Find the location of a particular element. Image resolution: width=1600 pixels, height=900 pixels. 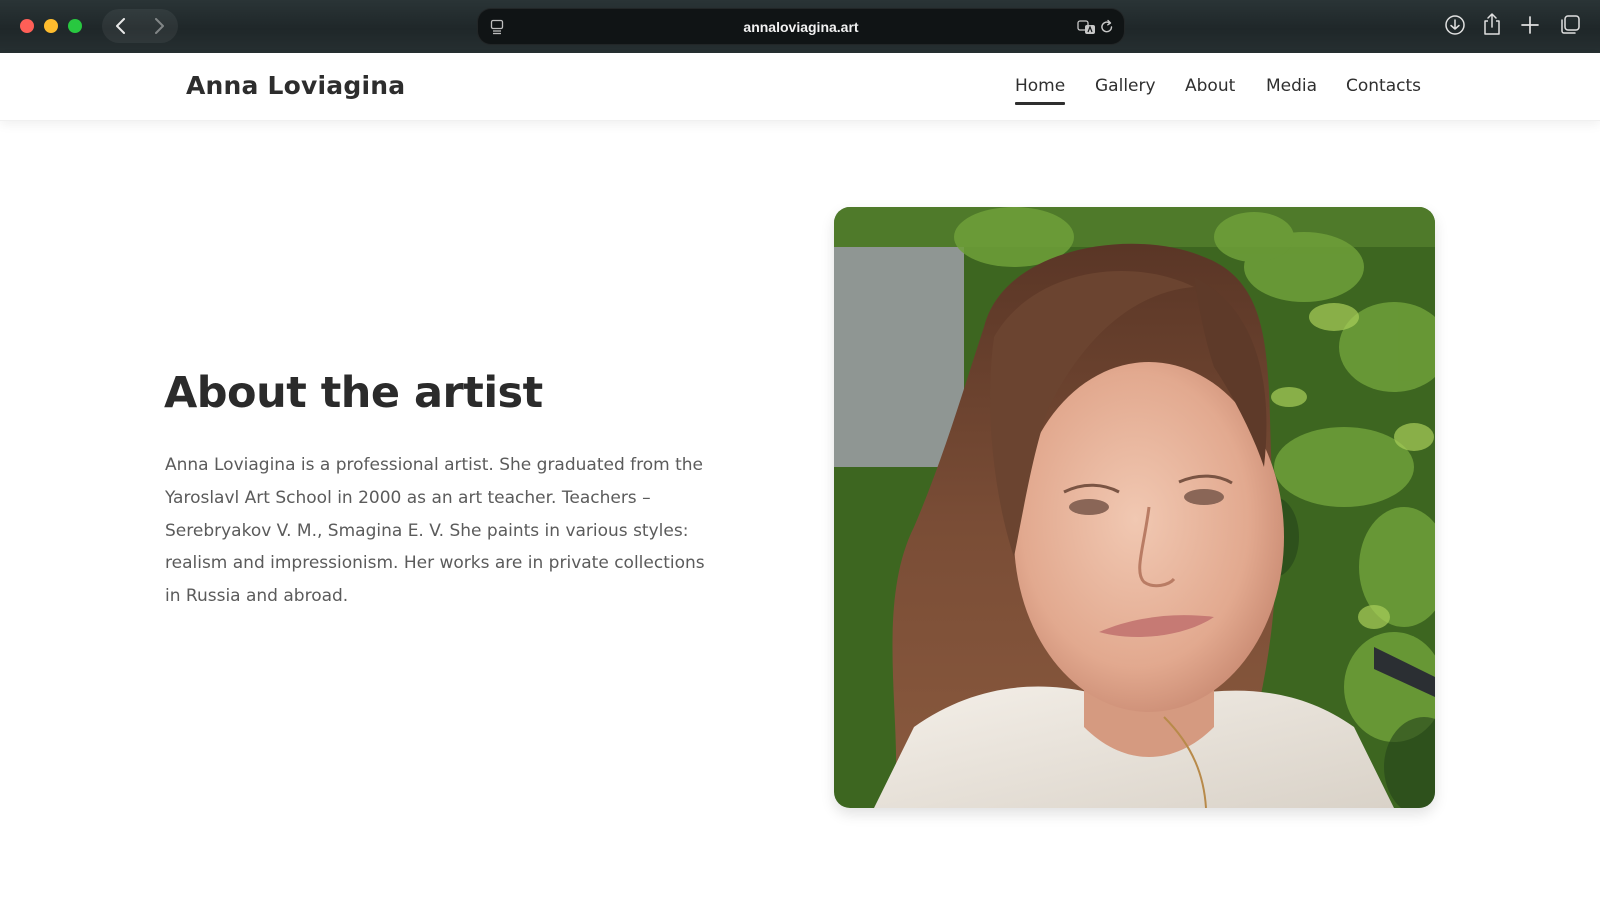

browser-toolbar: annaloviagina.art is located at coordinates (800, 26).